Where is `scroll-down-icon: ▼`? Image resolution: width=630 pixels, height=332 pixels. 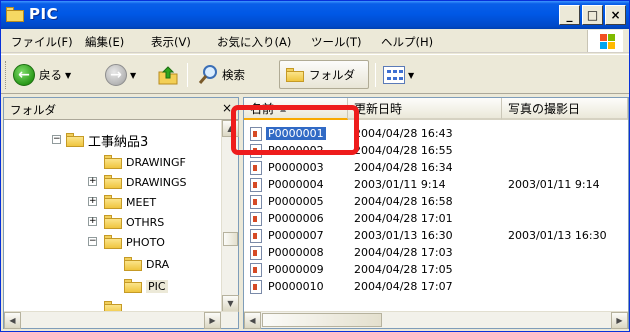
scroll-down-icon: ▼ is located at coordinates (230, 303).